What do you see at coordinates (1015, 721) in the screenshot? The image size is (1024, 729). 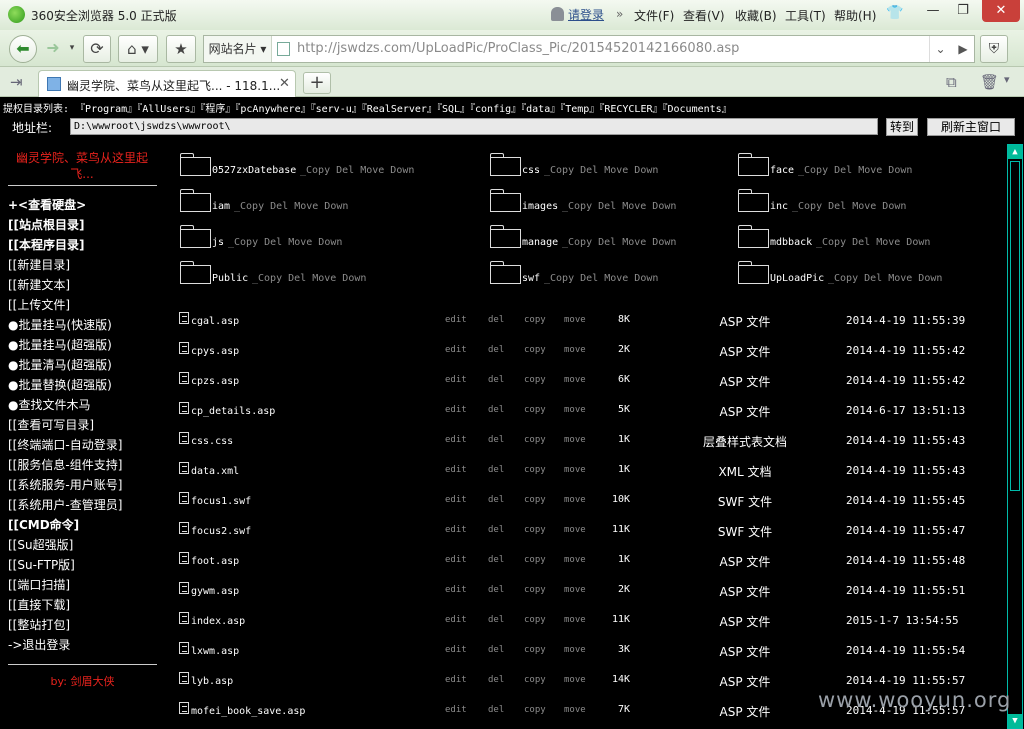 I see `scroll-down-icon: ▼` at bounding box center [1015, 721].